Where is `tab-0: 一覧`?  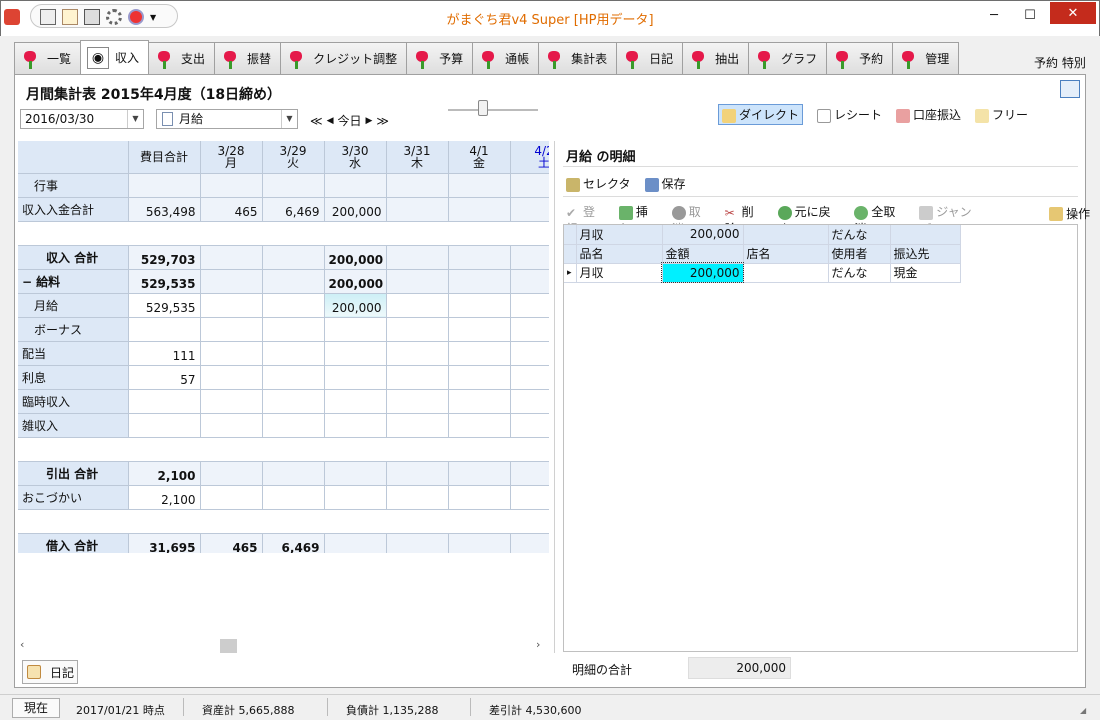
tab-0: 一覧 is located at coordinates (48, 58).